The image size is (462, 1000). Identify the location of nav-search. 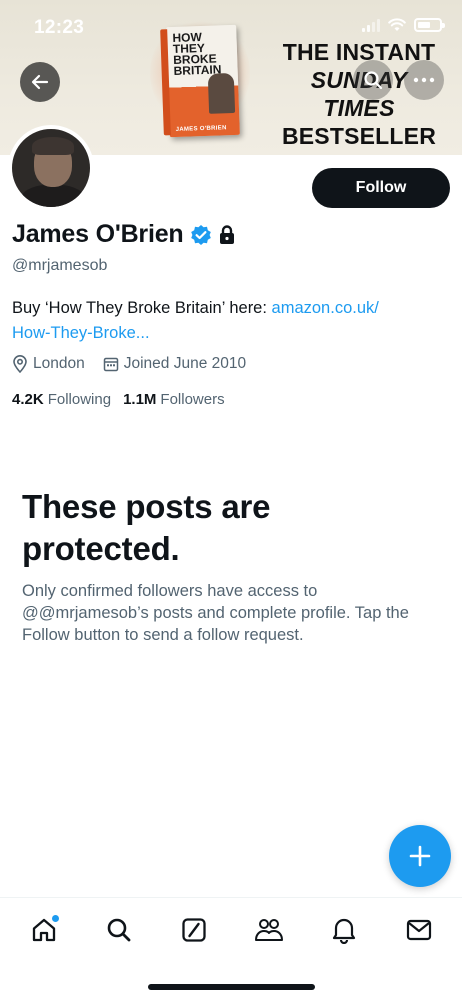
(119, 930).